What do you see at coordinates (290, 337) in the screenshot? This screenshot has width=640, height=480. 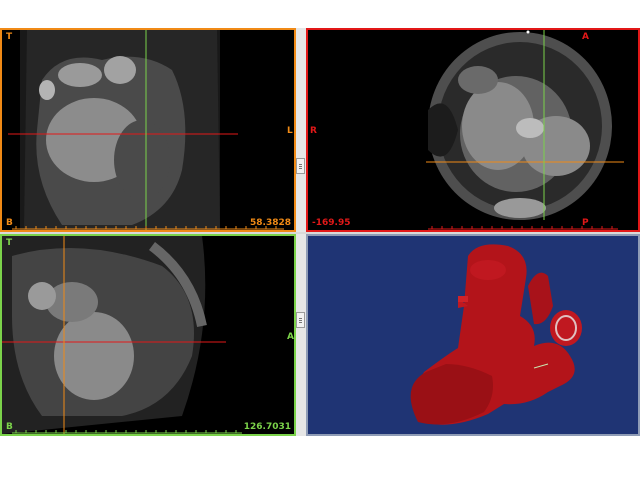 I see `orientation-label-right: A` at bounding box center [290, 337].